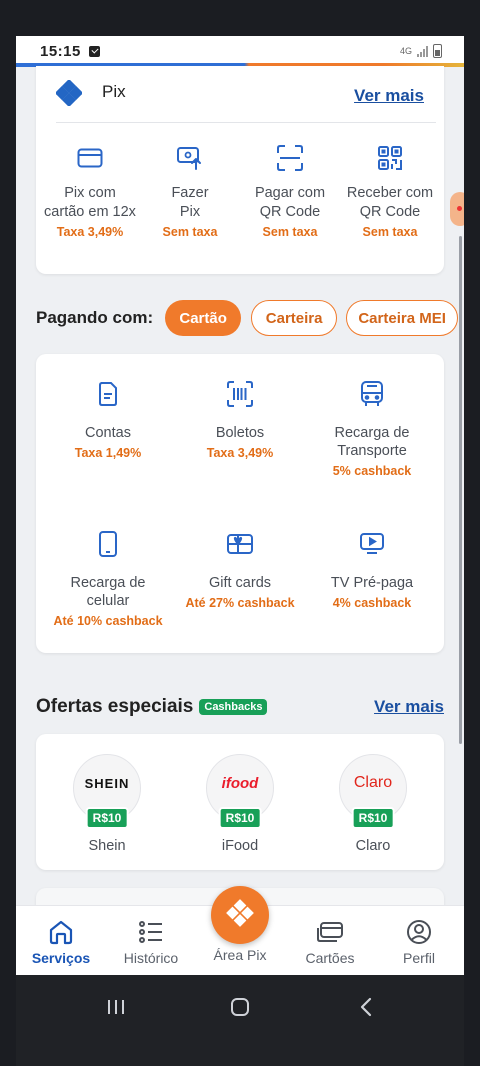  What do you see at coordinates (294, 318) in the screenshot?
I see `chip-carteira: Carteira` at bounding box center [294, 318].